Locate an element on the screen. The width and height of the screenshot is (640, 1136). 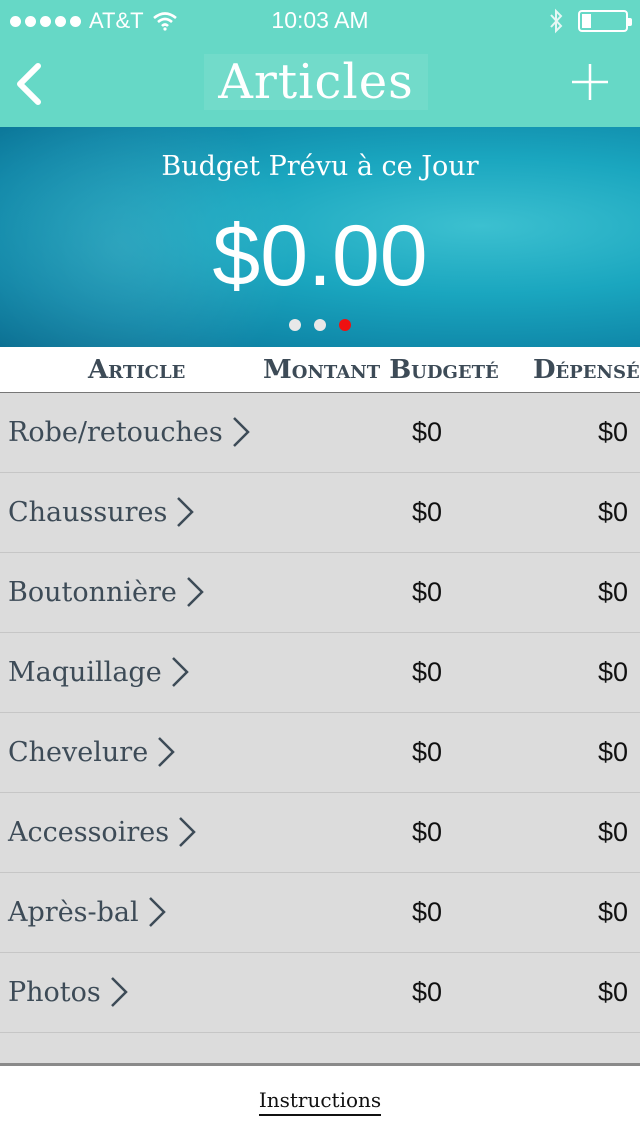
clock: 10:03 AM is located at coordinates (320, 20).